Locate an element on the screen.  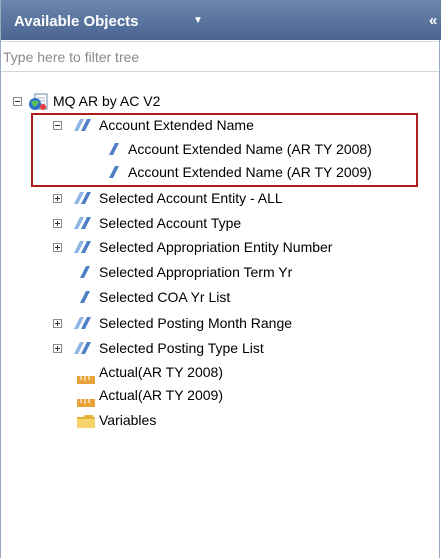
tree-item-label: Selected Appropriation Entity Number is located at coordinates (216, 247).